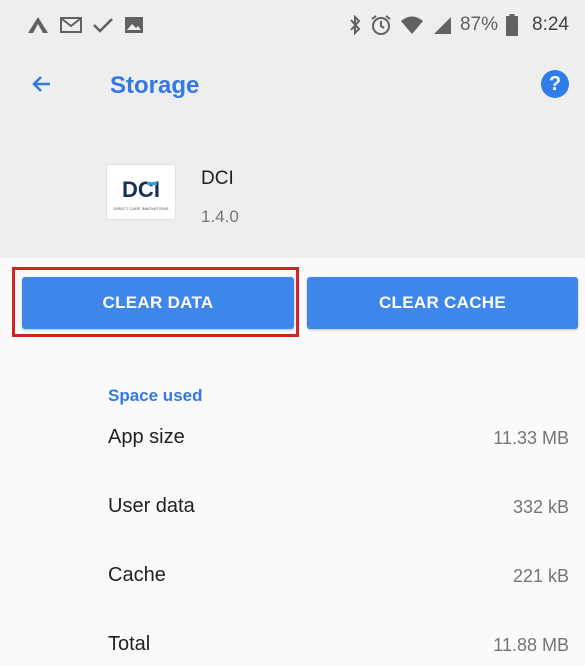 The height and width of the screenshot is (666, 585). I want to click on row-value: 332 kB, so click(540, 507).